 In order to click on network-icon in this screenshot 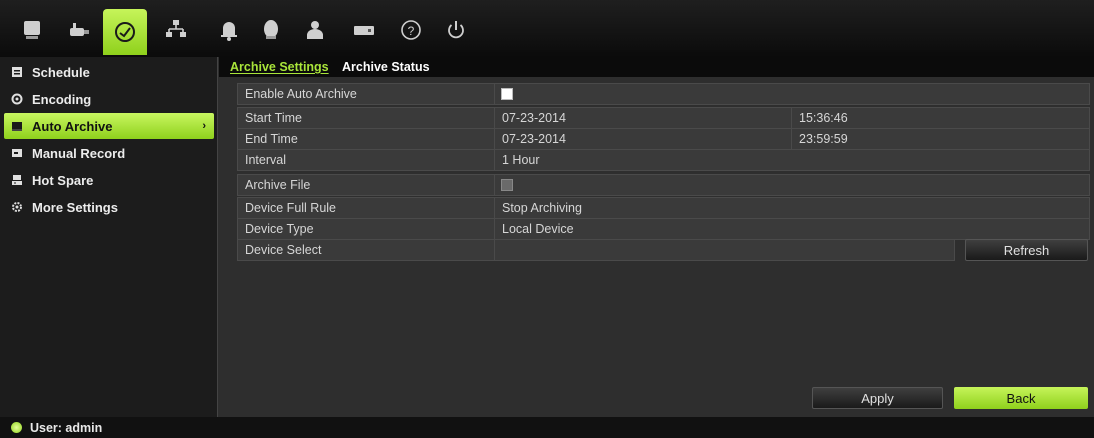, I will do `click(176, 30)`.